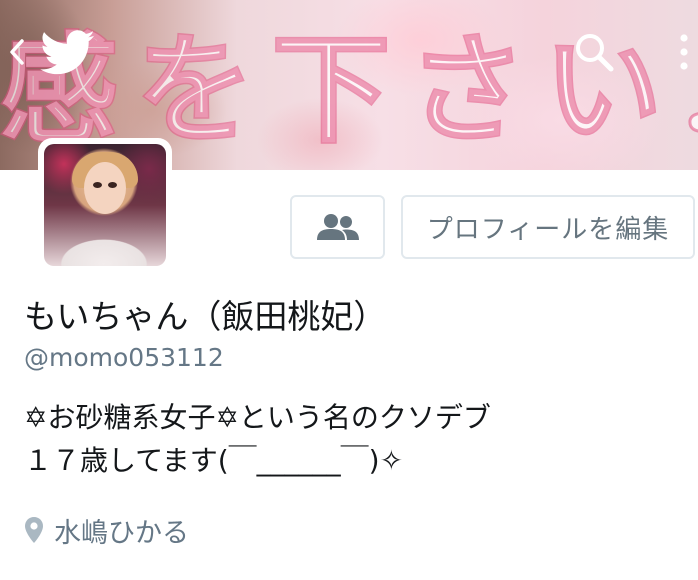  I want to click on avatar-face, so click(105, 188).